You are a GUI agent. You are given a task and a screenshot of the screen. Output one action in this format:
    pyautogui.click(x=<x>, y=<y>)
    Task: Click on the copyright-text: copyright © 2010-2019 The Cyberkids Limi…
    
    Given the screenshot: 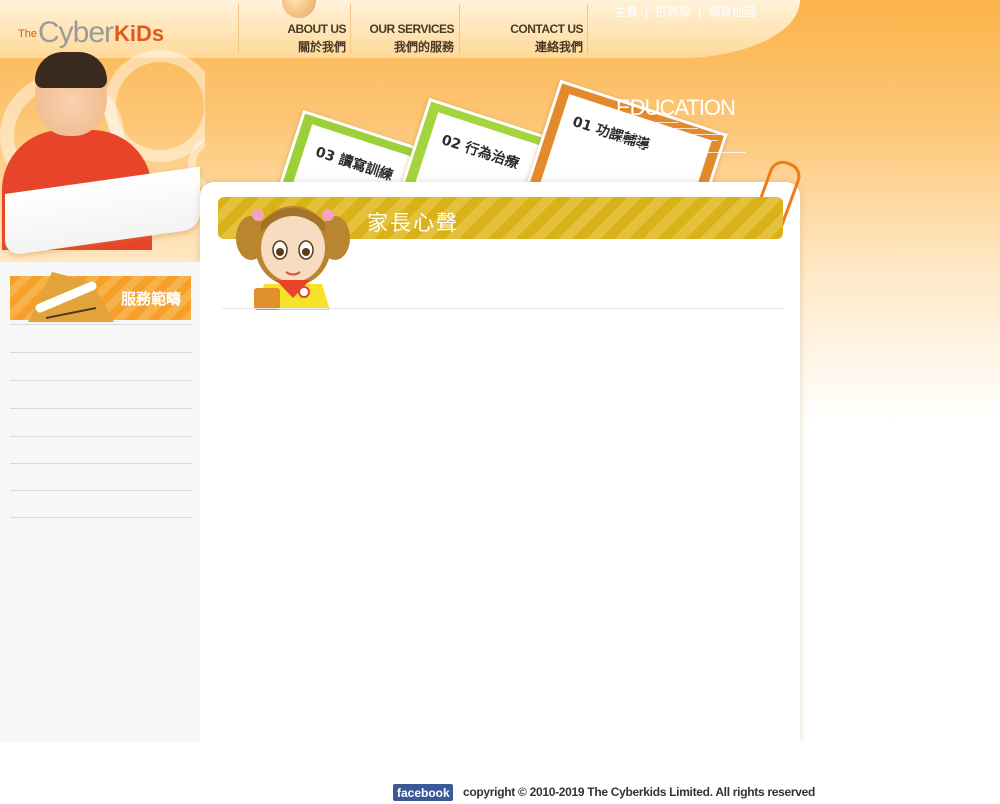 What is the action you would take?
    pyautogui.click(x=639, y=792)
    